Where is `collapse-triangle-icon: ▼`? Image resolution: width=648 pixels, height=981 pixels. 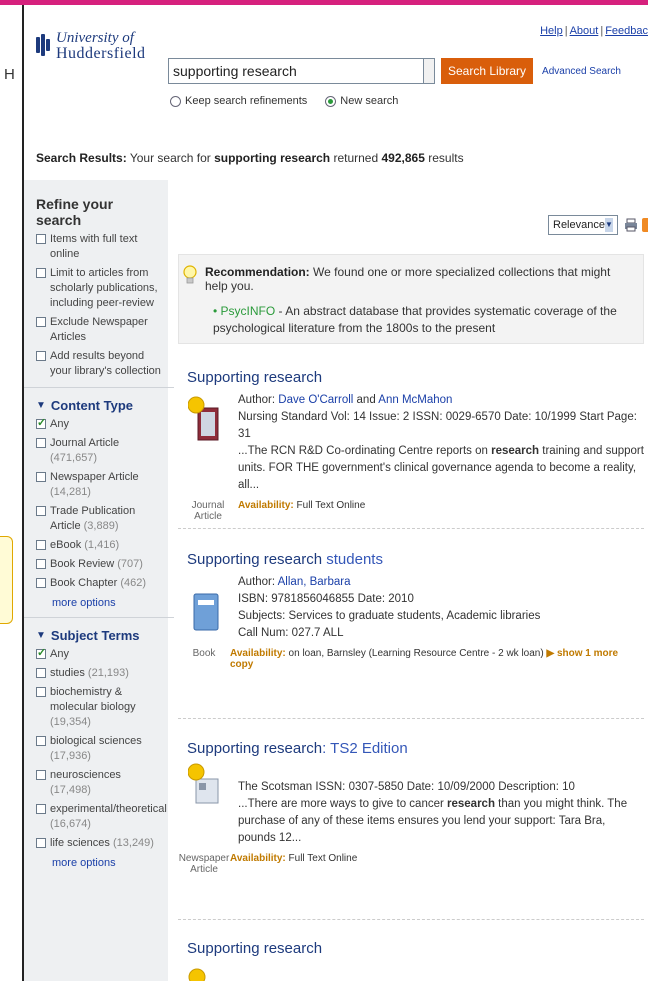
collapse-triangle-icon: ▼ is located at coordinates (41, 405).